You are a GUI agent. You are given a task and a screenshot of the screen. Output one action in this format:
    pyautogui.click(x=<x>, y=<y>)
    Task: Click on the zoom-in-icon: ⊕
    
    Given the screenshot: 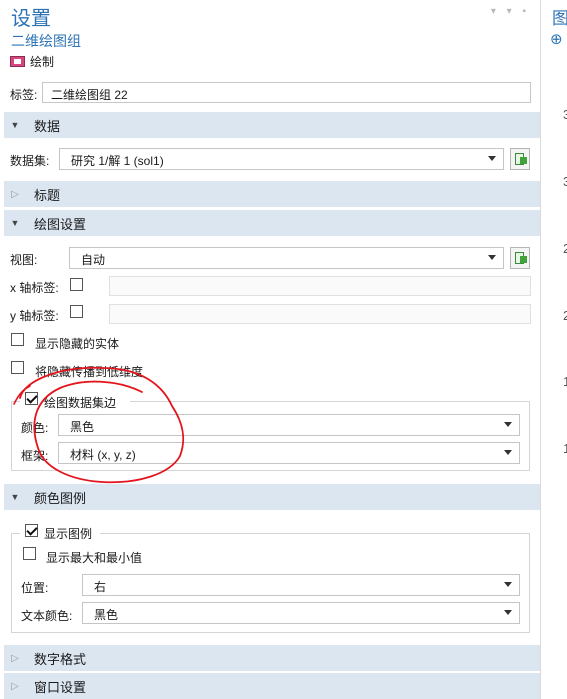 What is the action you would take?
    pyautogui.click(x=556, y=39)
    